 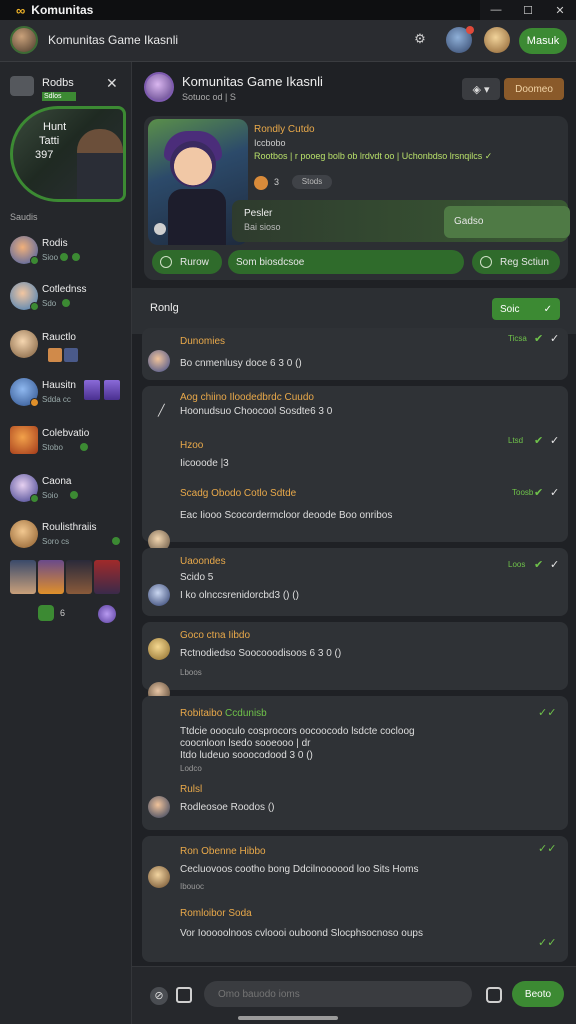 I want to click on sidebar-item-name: Cotlednss, so click(x=64, y=289).